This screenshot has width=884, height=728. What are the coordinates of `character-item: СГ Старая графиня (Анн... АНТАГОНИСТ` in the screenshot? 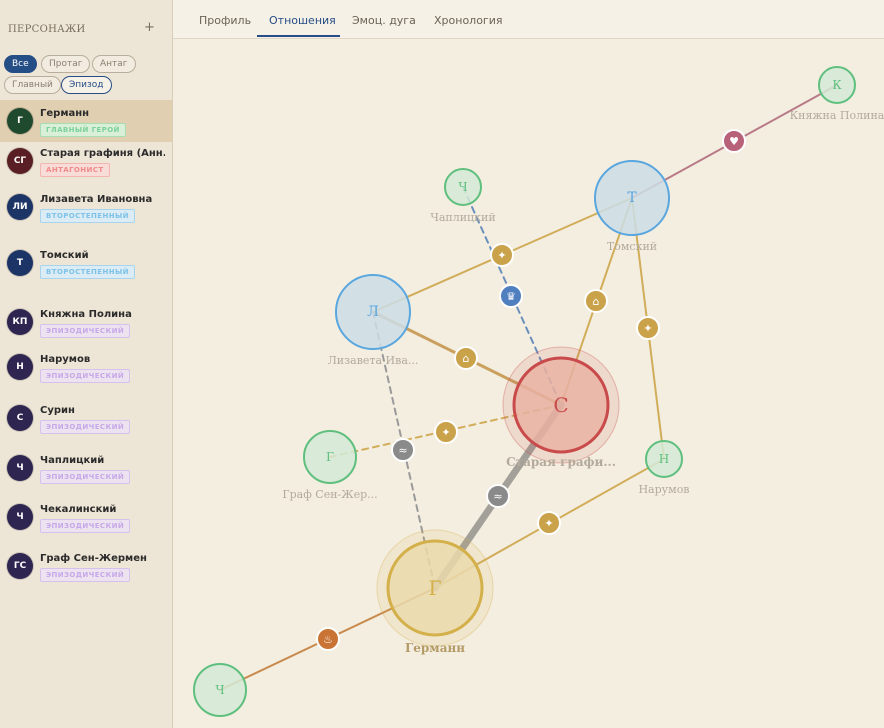 It's located at (86, 161).